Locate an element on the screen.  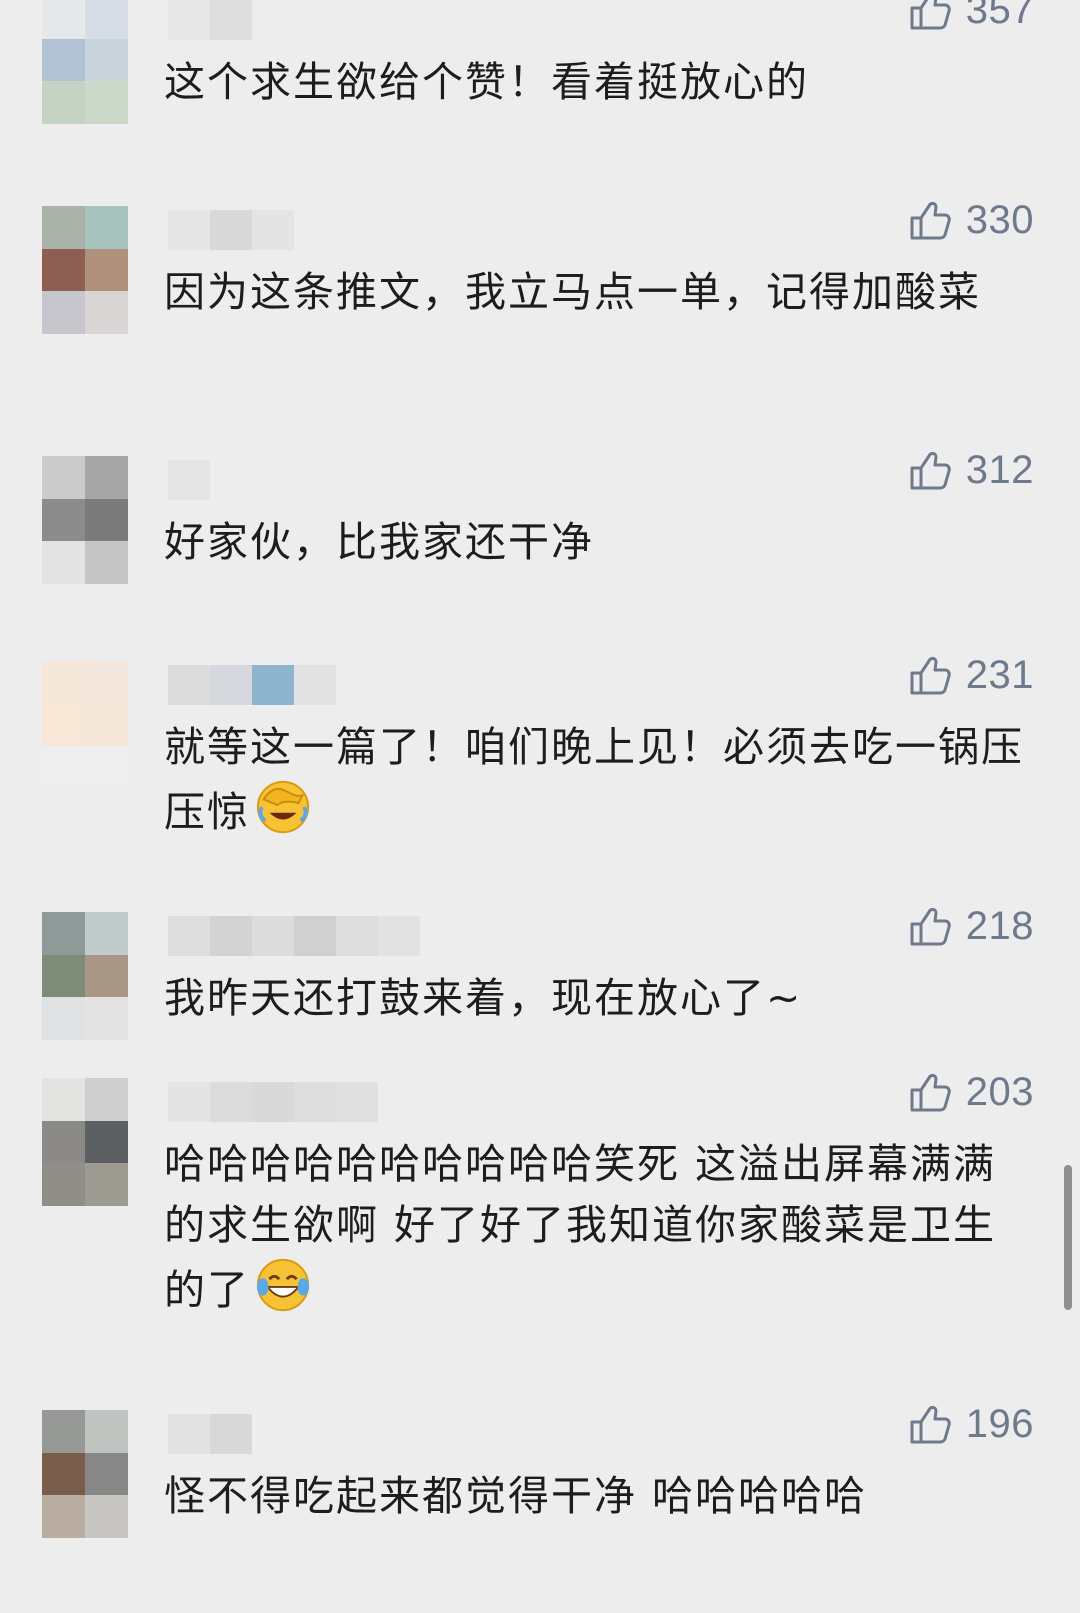
like-count: 203 is located at coordinates (999, 1092).